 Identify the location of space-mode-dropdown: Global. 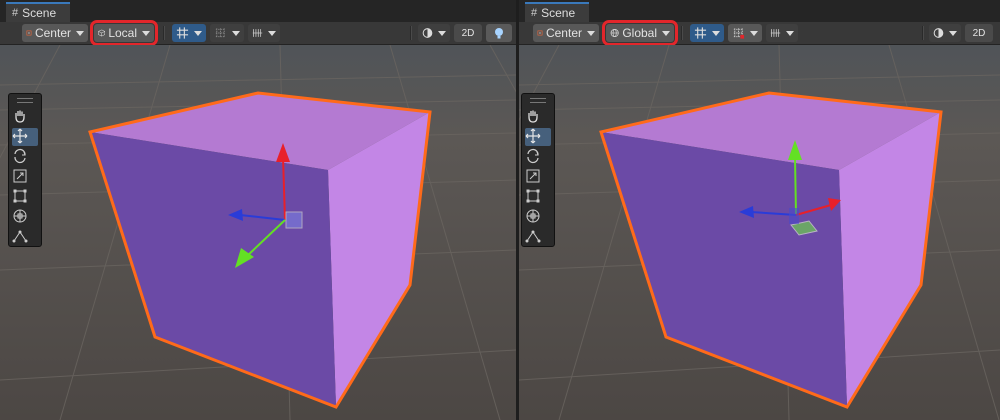
(640, 33).